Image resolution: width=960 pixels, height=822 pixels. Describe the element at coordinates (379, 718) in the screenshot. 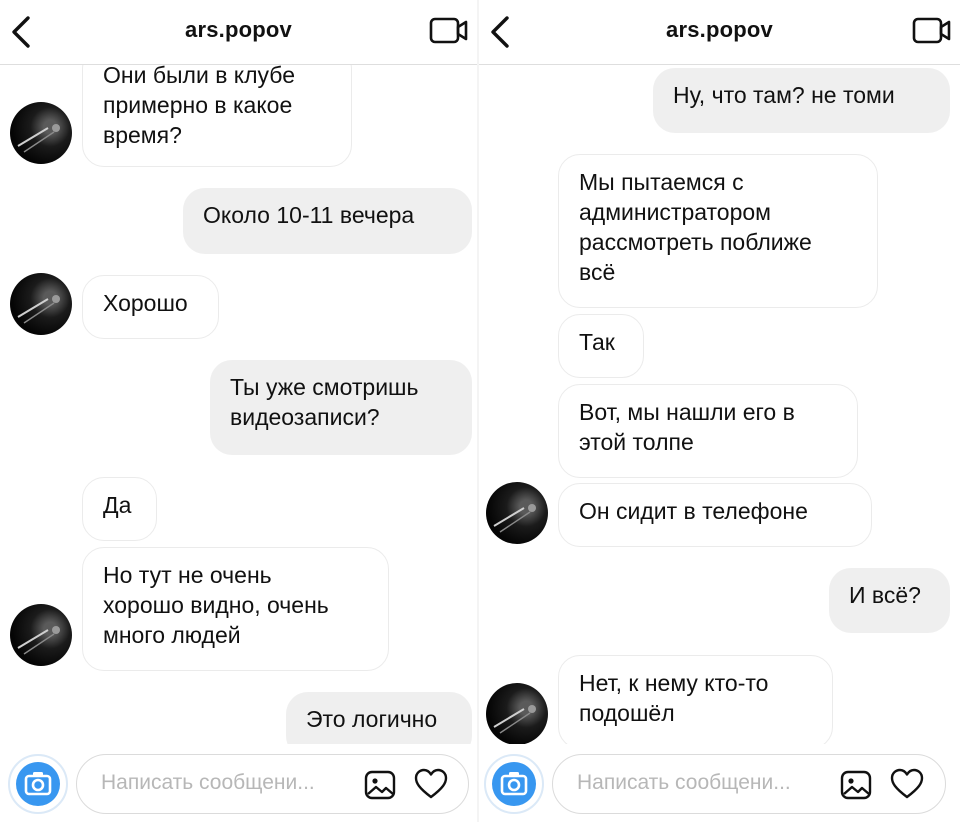

I see `message-outgoing: Это логично` at that location.